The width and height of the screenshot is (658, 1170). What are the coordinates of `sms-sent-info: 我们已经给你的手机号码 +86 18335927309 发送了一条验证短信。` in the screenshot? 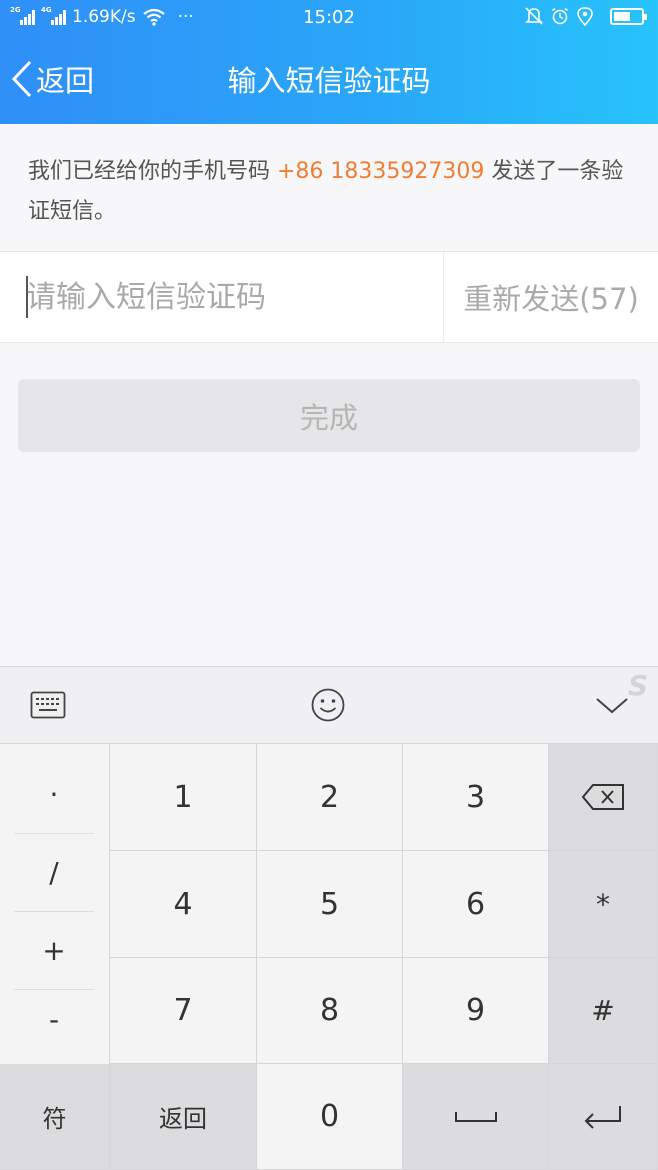 It's located at (328, 192).